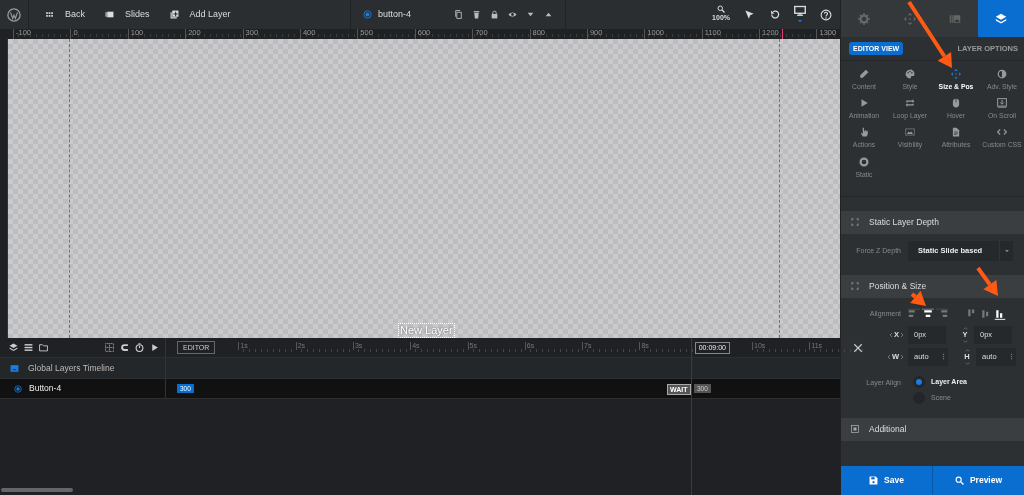  What do you see at coordinates (864, 132) in the screenshot?
I see `hand-icon` at bounding box center [864, 132].